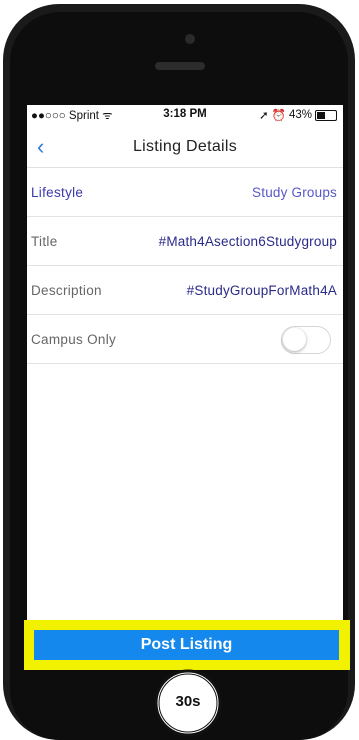 The height and width of the screenshot is (740, 359). I want to click on battery-percent: 43%, so click(300, 115).